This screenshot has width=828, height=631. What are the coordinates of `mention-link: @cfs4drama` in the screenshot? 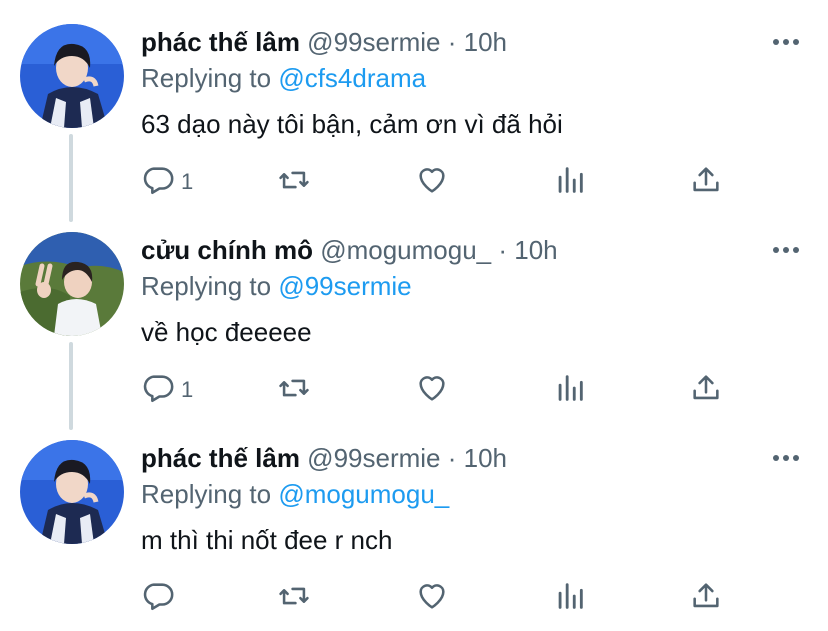 It's located at (352, 78).